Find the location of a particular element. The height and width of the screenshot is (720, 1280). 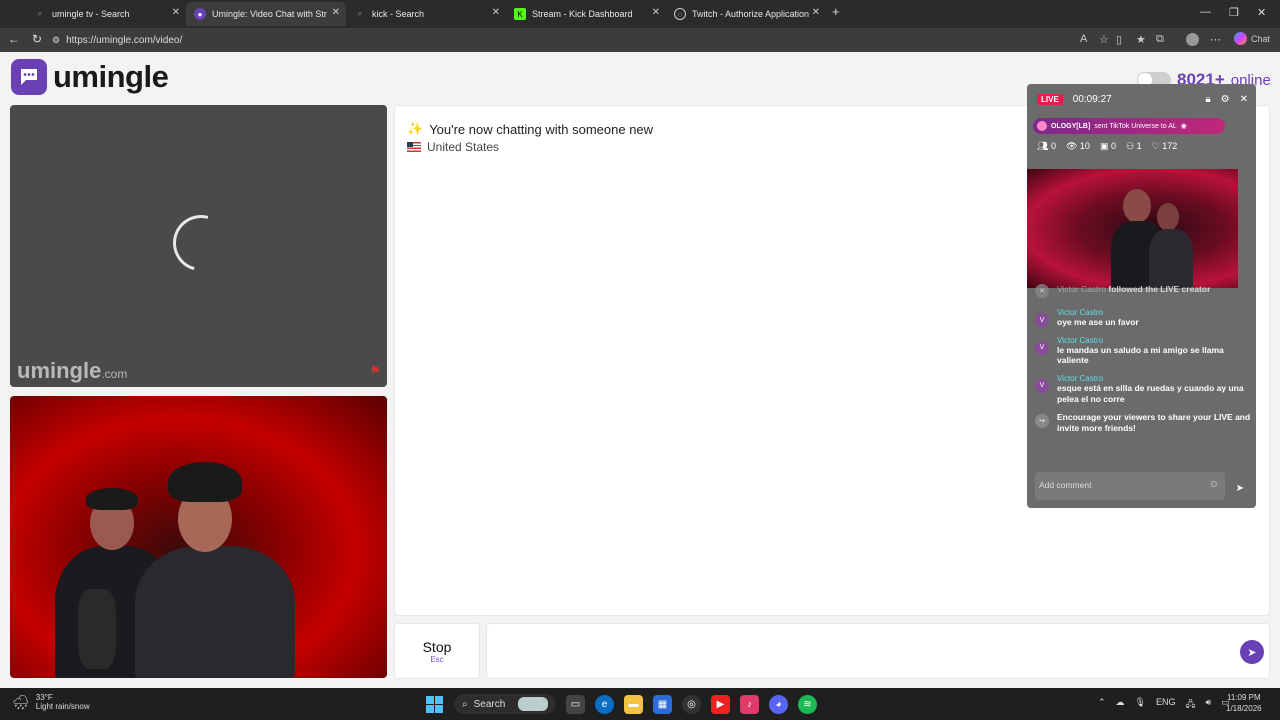

minimize-icon: — is located at coordinates (1205, 12).